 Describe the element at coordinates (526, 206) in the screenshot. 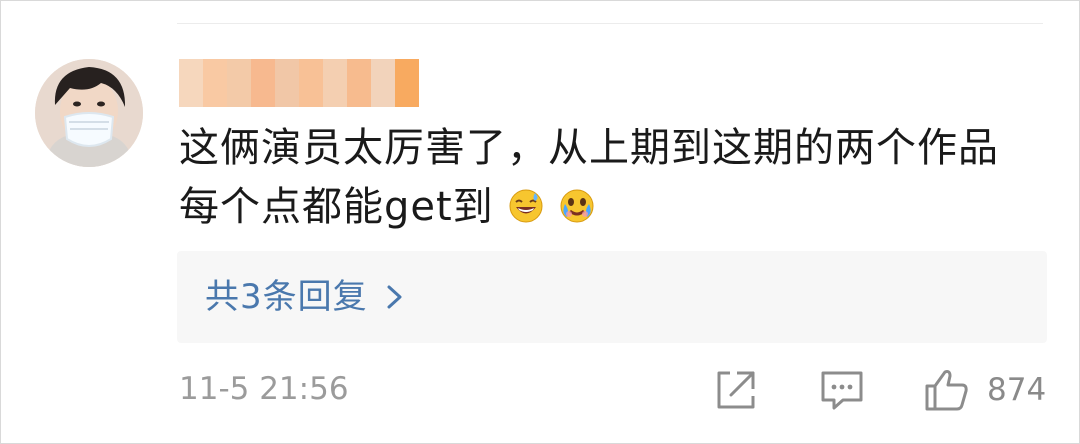

I see `grinning-sweat-emoji` at that location.